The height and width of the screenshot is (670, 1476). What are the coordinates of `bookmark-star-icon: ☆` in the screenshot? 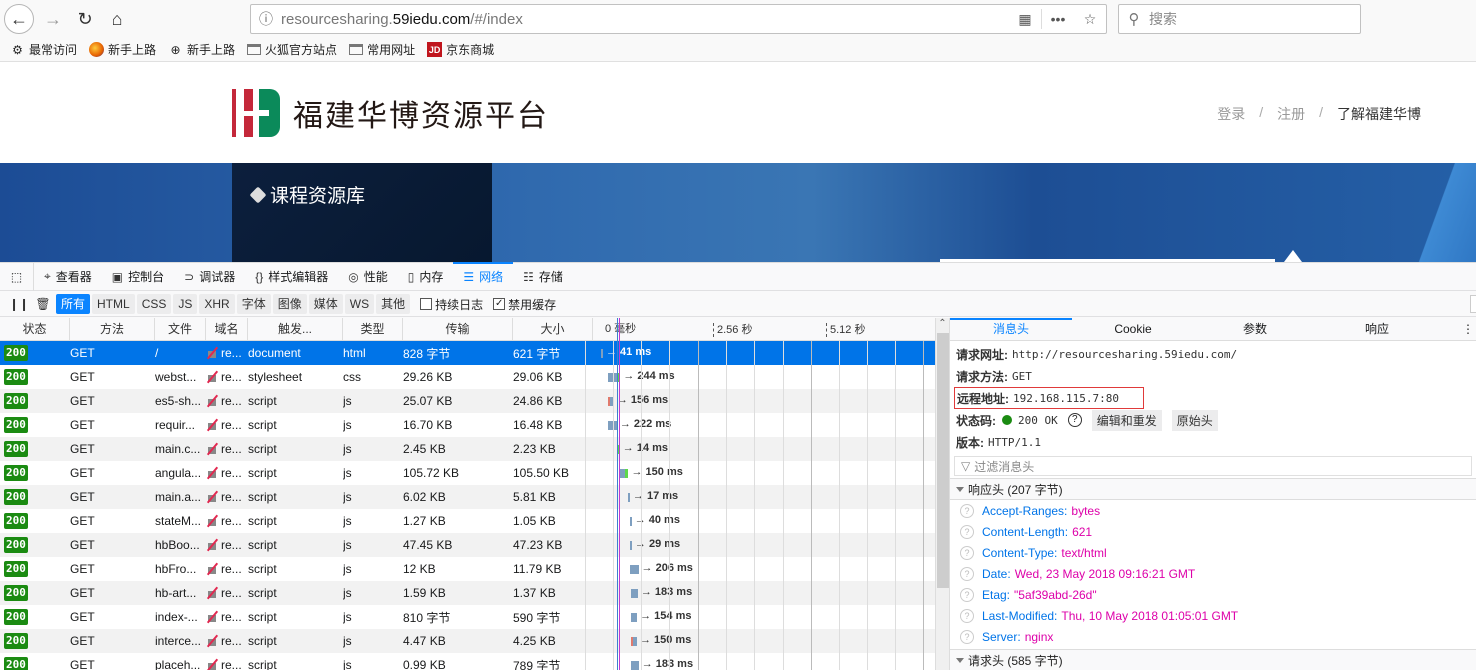 It's located at (1090, 19).